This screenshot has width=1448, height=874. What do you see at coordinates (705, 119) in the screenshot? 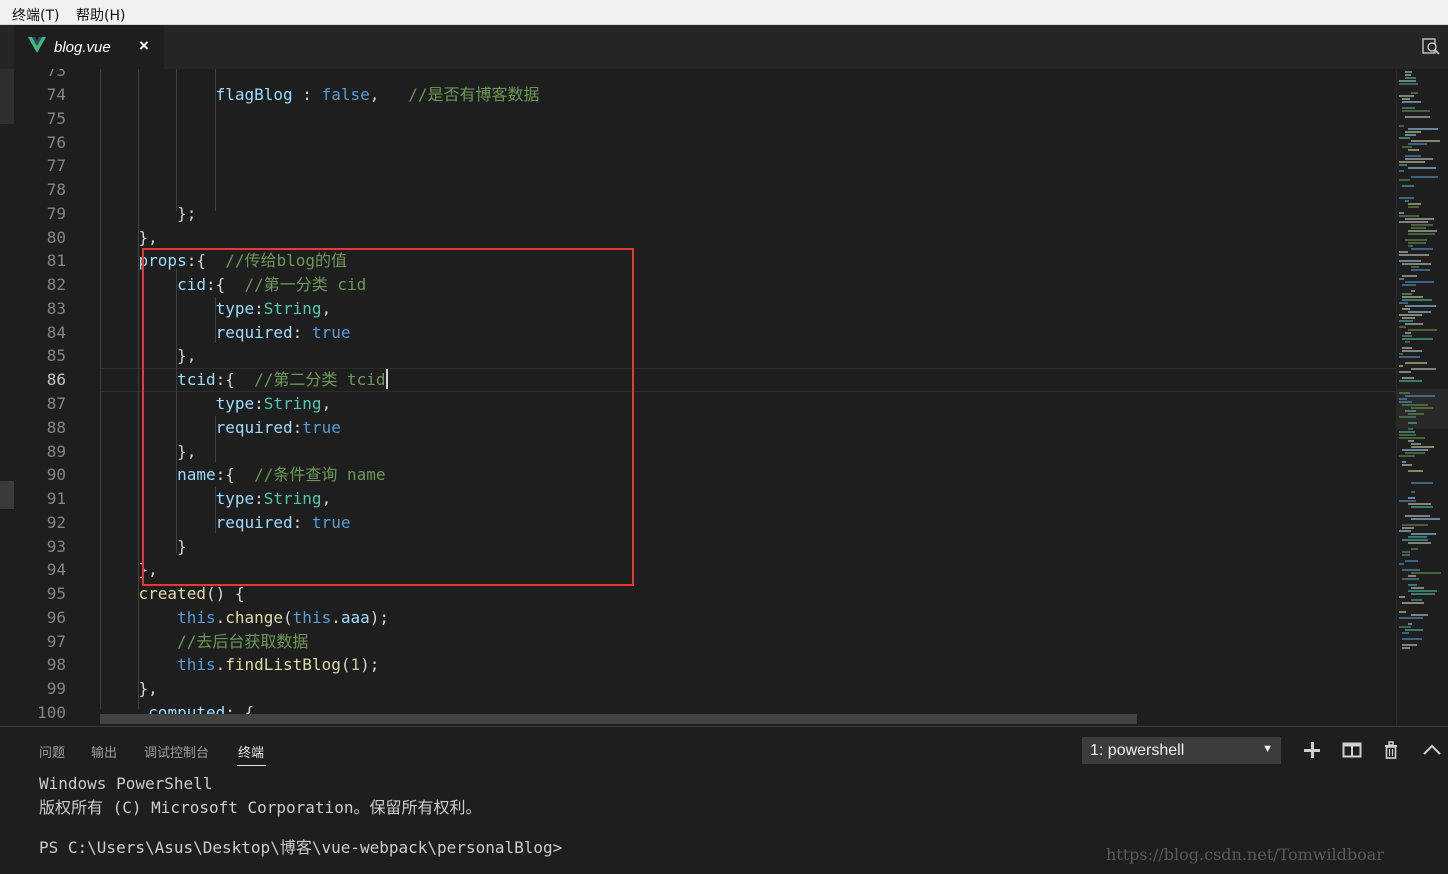
I see `code-line: 75` at bounding box center [705, 119].